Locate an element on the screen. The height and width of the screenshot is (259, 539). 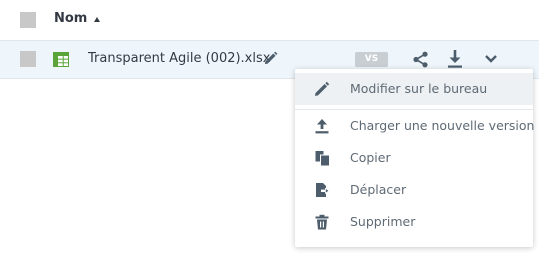
menu-item-delete: Supprimer is located at coordinates (414, 222).